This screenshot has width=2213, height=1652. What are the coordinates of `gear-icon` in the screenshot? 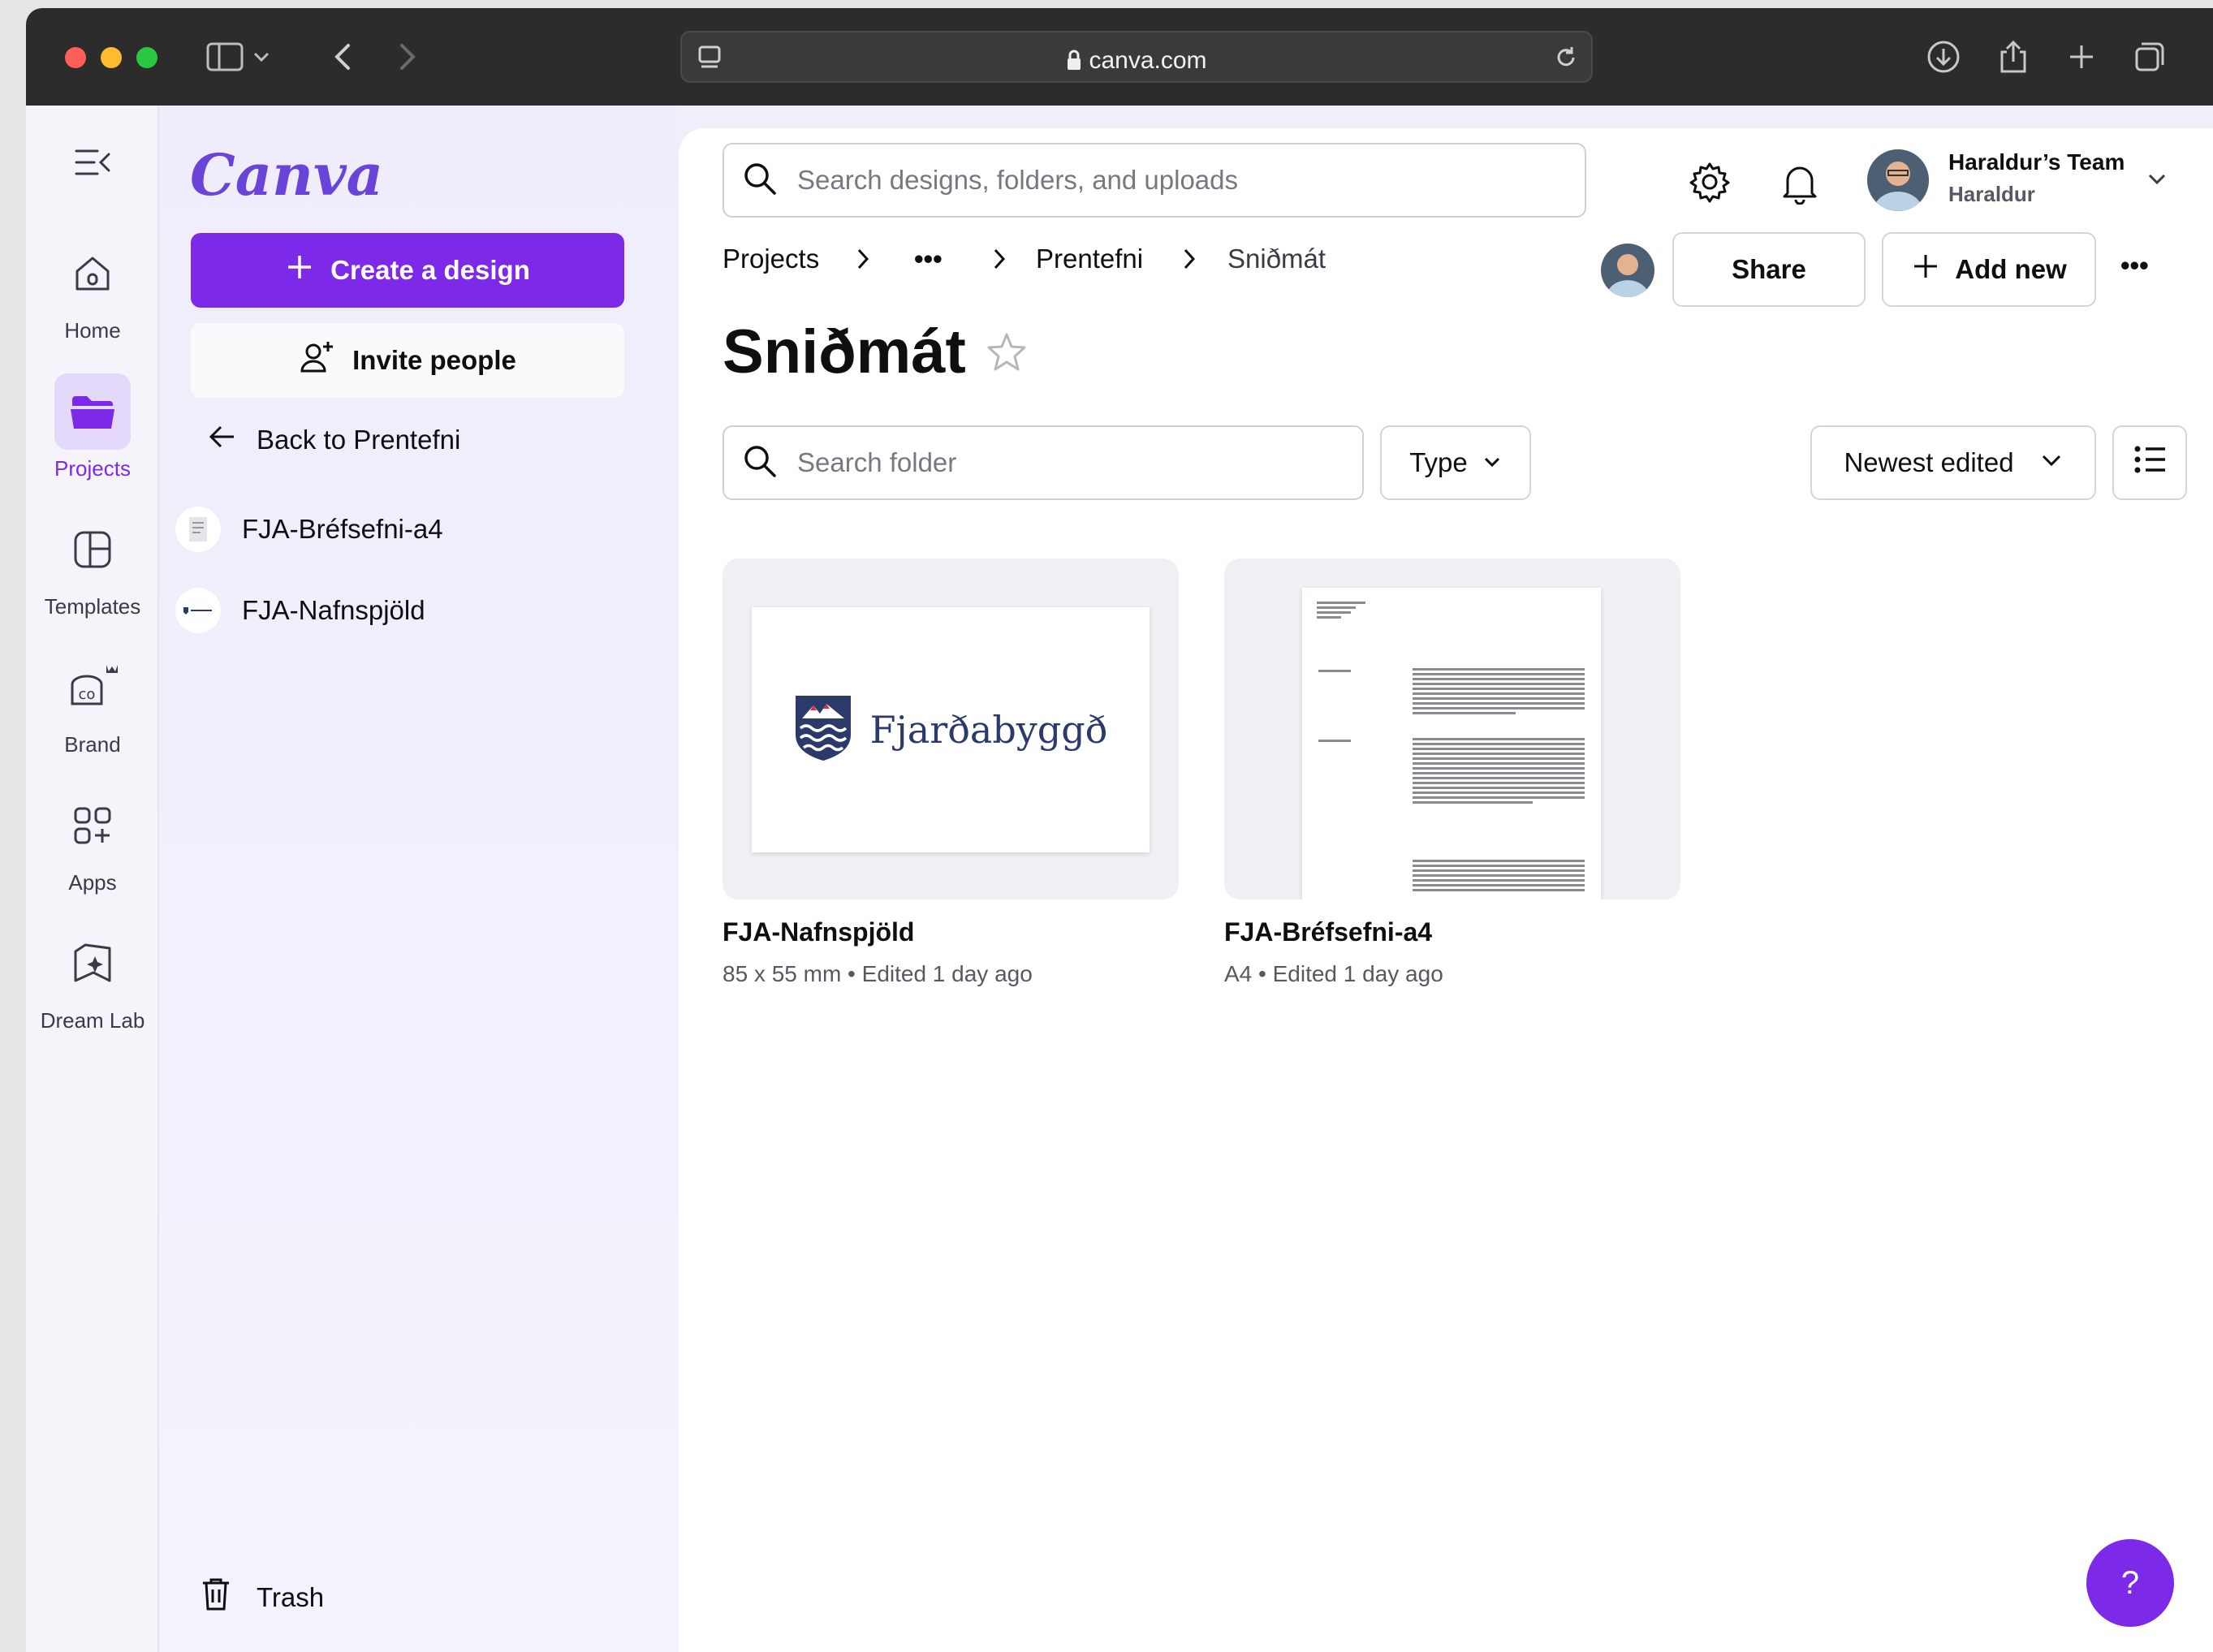 It's located at (1710, 184).